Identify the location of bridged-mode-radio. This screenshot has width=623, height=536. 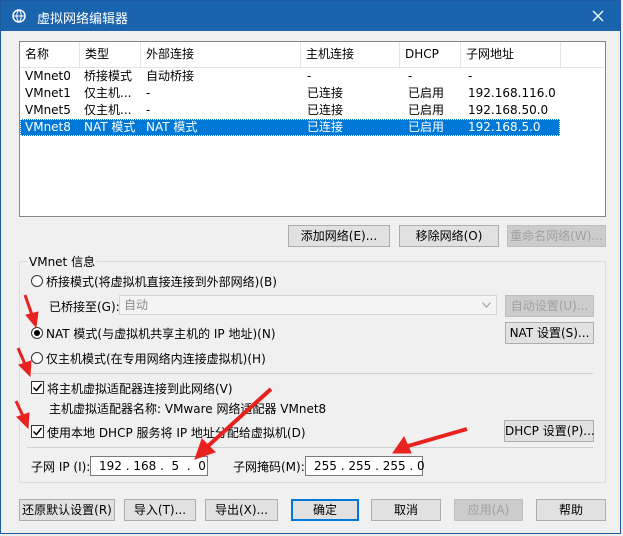
(37, 281).